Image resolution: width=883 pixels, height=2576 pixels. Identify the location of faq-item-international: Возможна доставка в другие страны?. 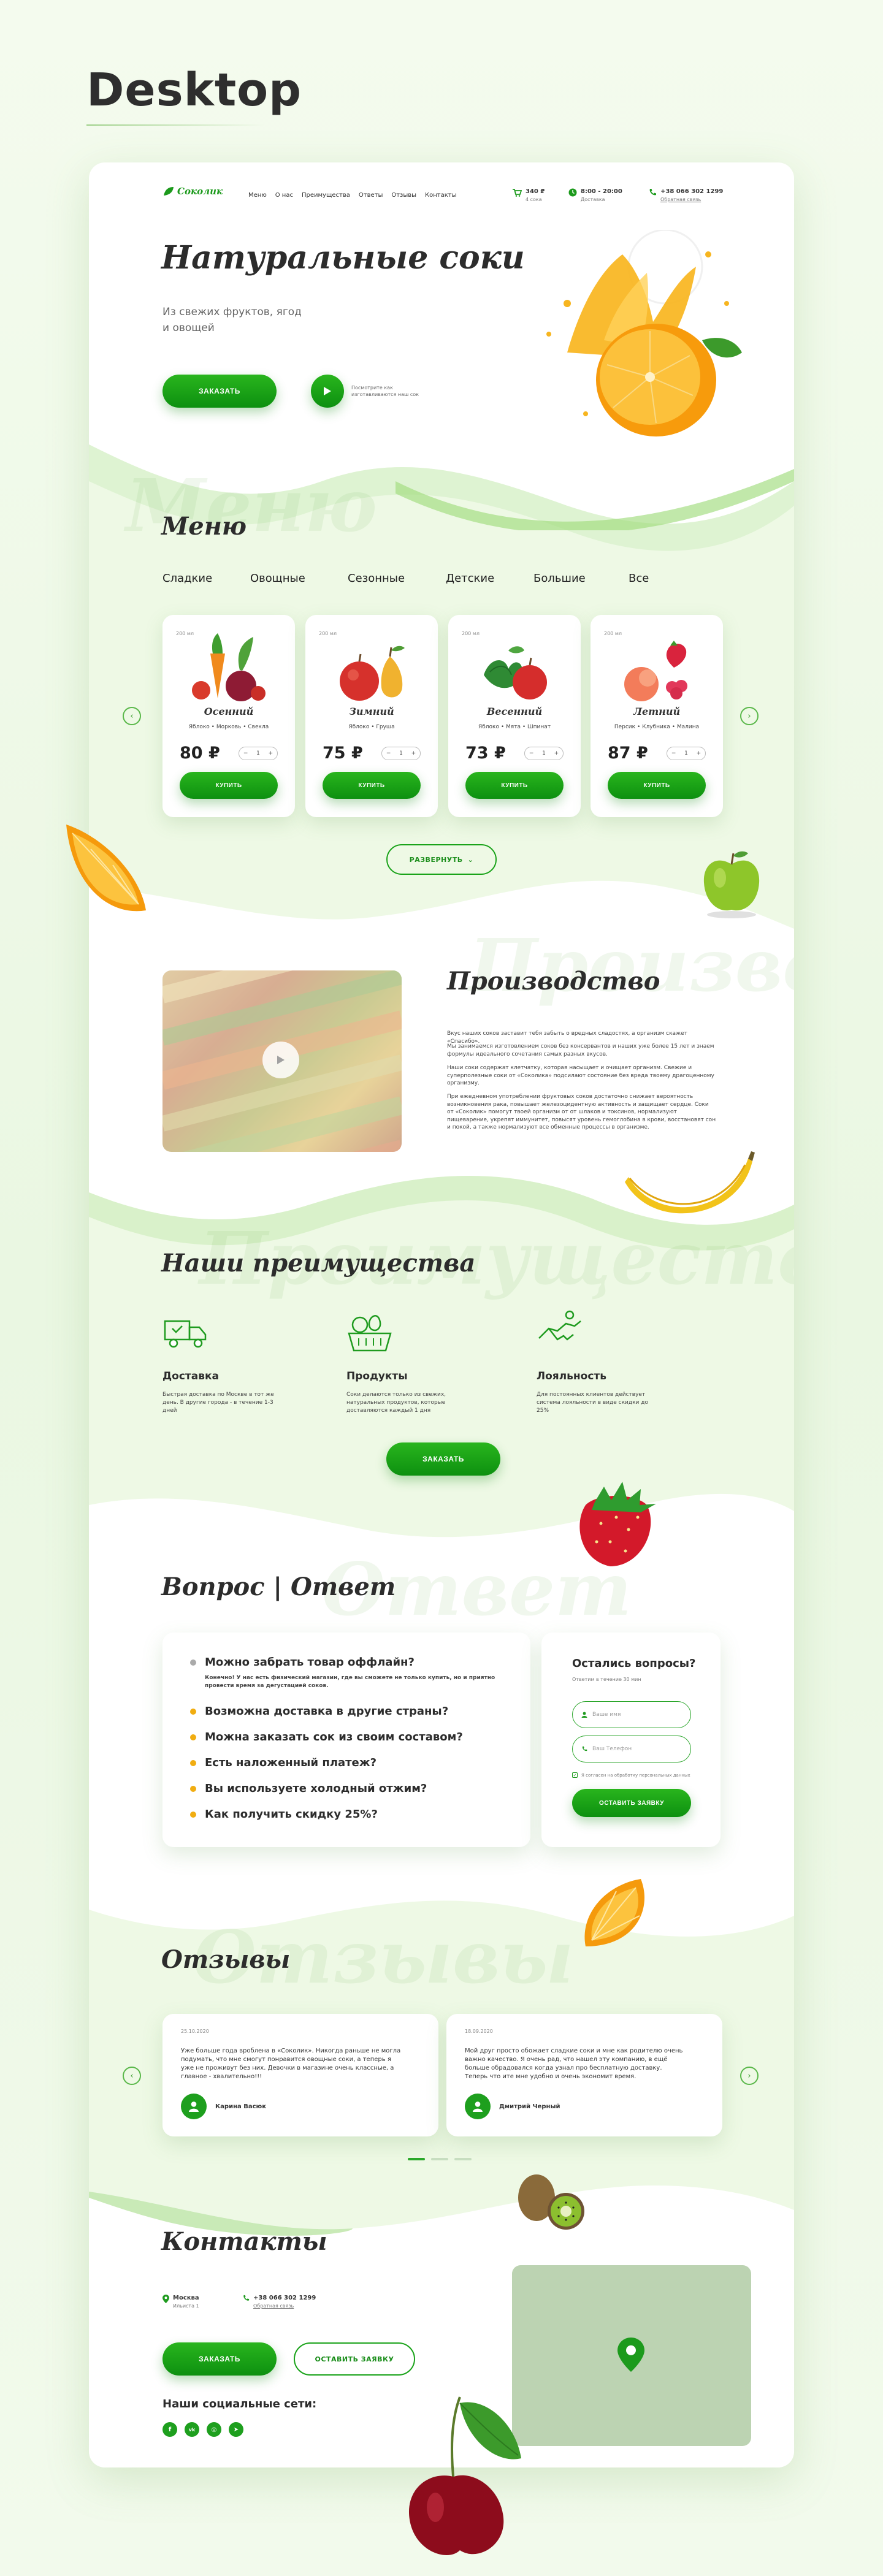
(319, 1711).